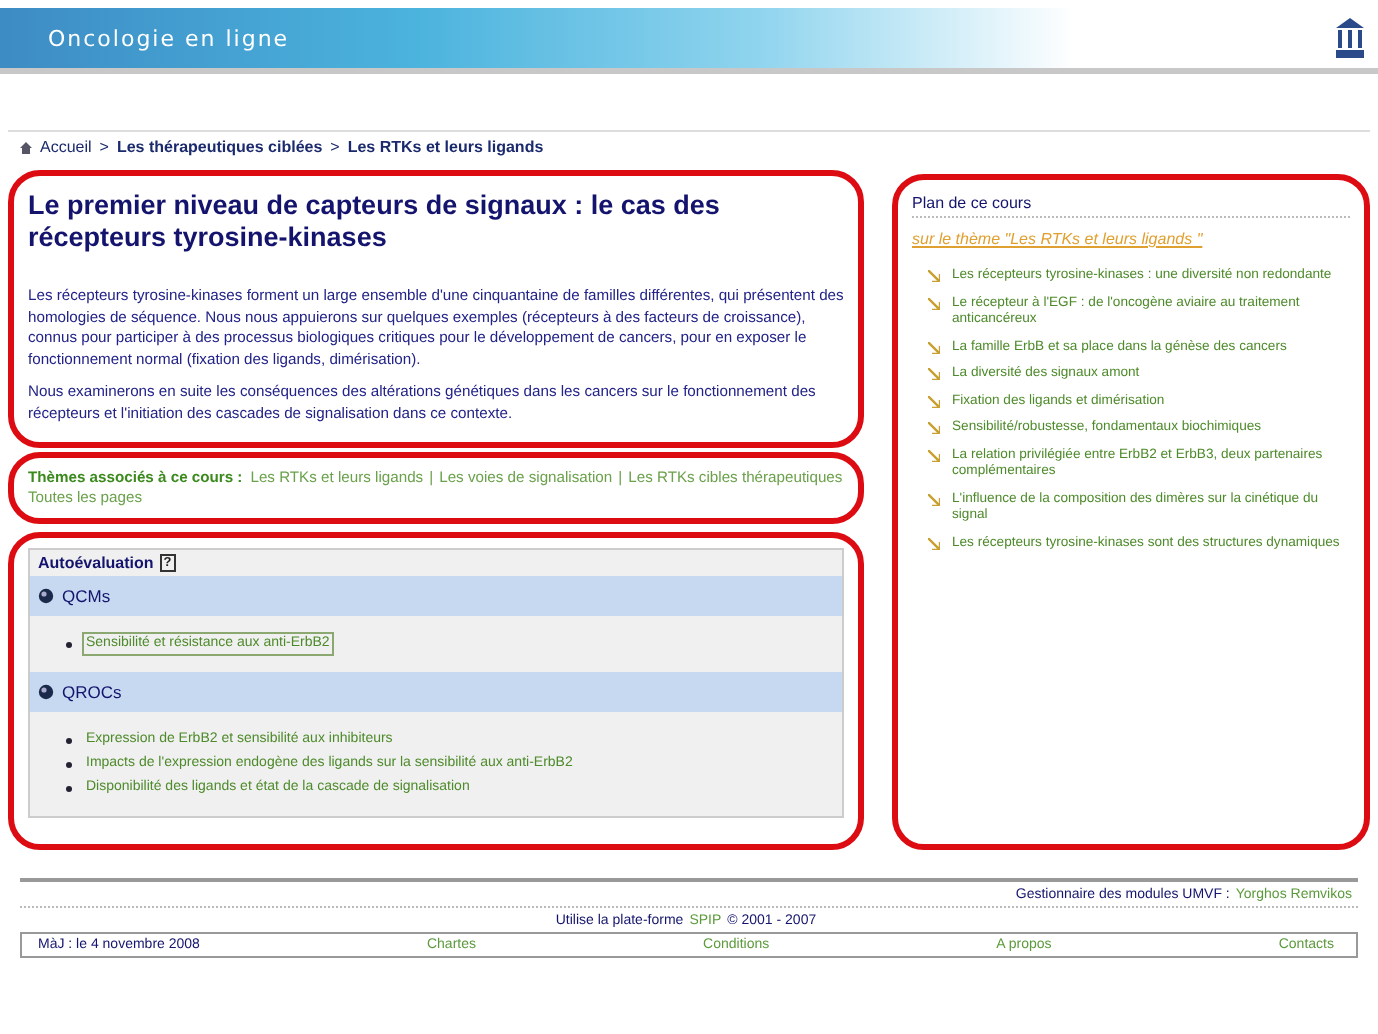  Describe the element at coordinates (1350, 38) in the screenshot. I see `institution-logo-icon` at that location.